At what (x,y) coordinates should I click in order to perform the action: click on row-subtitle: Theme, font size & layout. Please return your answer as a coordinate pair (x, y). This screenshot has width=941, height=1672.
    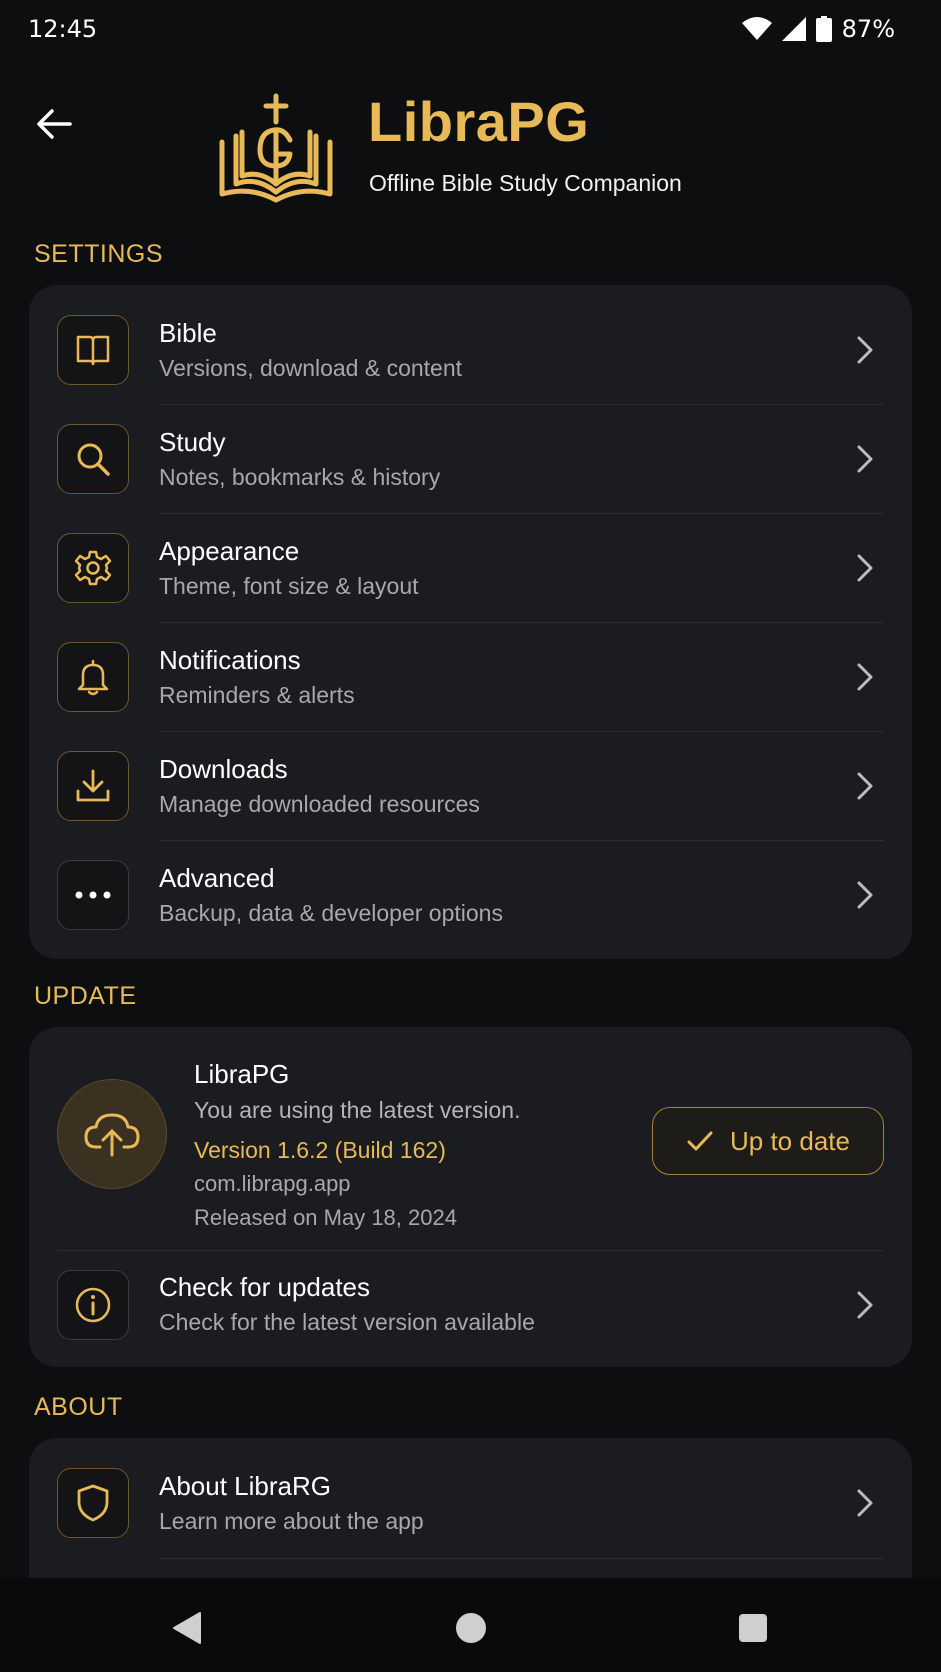
    Looking at the image, I should click on (289, 586).